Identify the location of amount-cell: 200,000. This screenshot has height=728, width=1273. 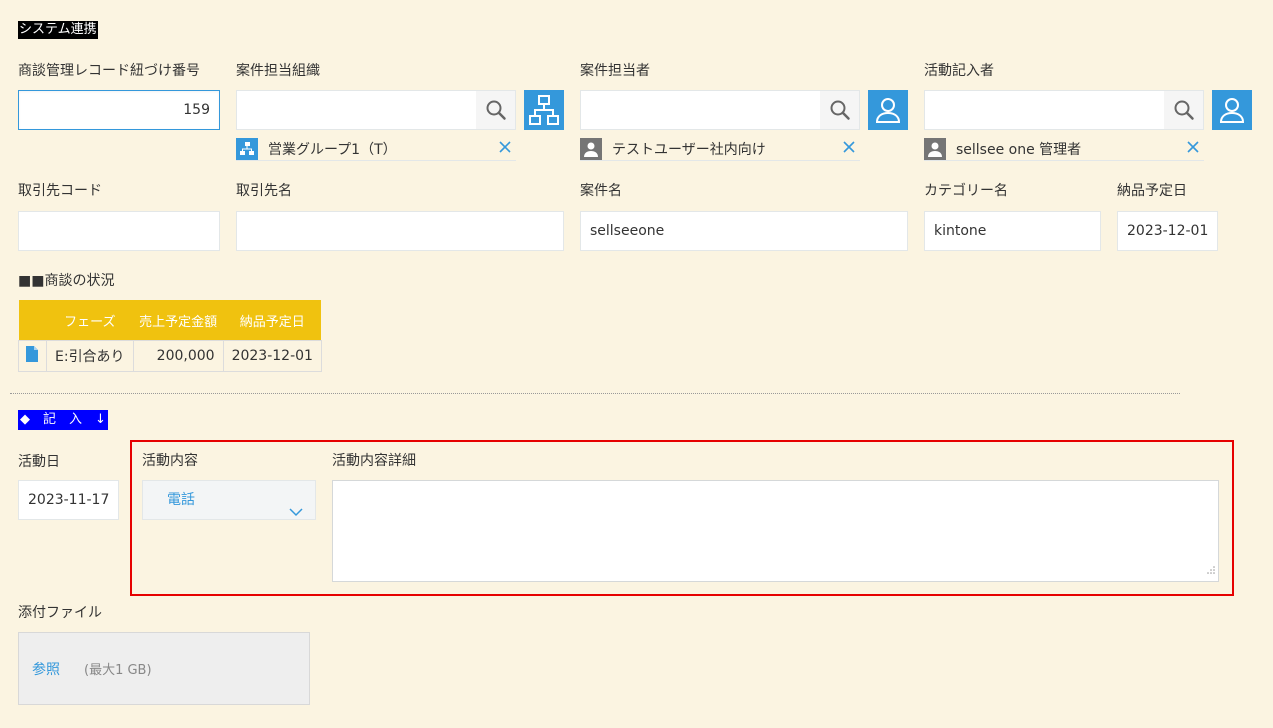
(178, 356).